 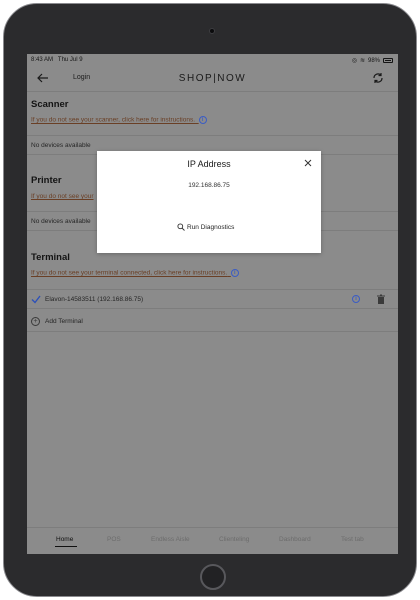 What do you see at coordinates (114, 539) in the screenshot?
I see `tab-pos: POS` at bounding box center [114, 539].